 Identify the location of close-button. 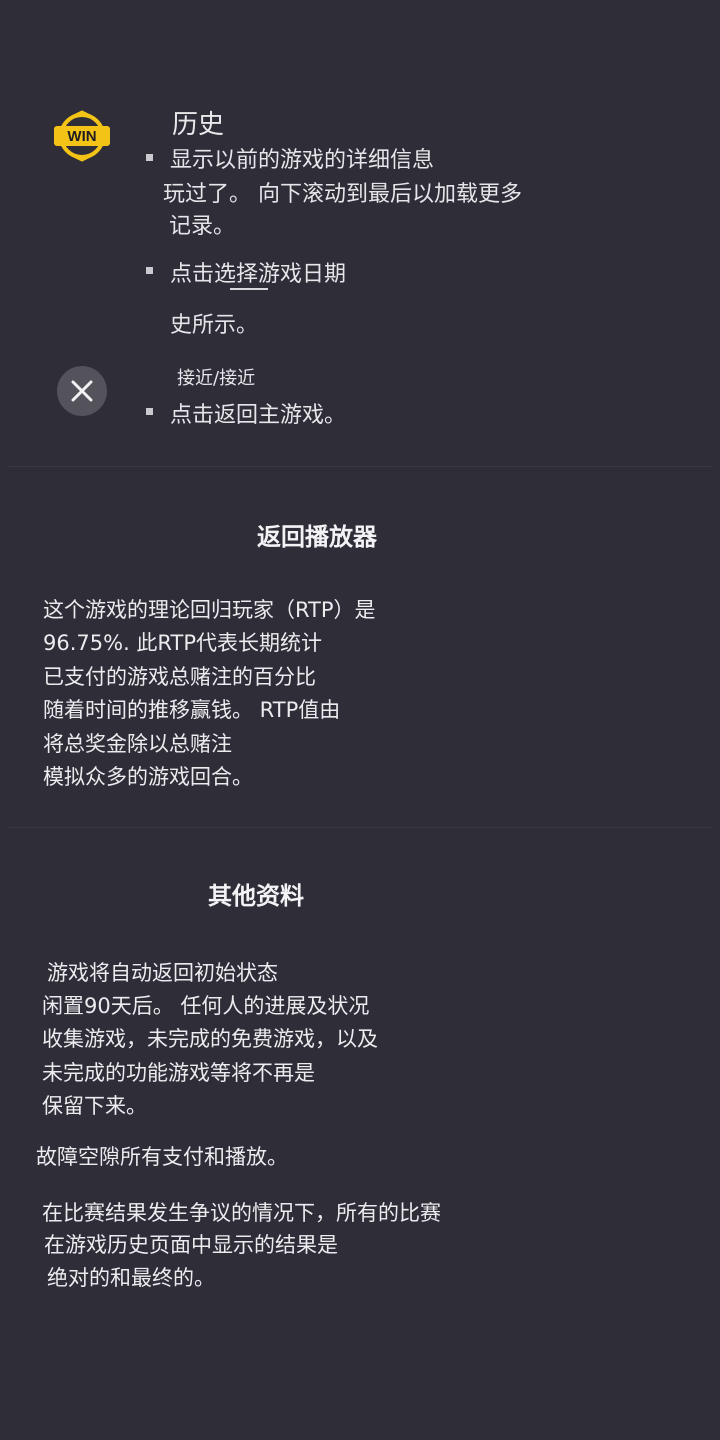
(82, 391).